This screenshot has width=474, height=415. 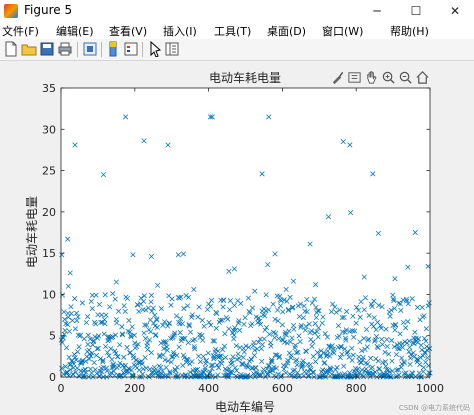 What do you see at coordinates (49, 212) in the screenshot?
I see `y-tick-label: 20` at bounding box center [49, 212].